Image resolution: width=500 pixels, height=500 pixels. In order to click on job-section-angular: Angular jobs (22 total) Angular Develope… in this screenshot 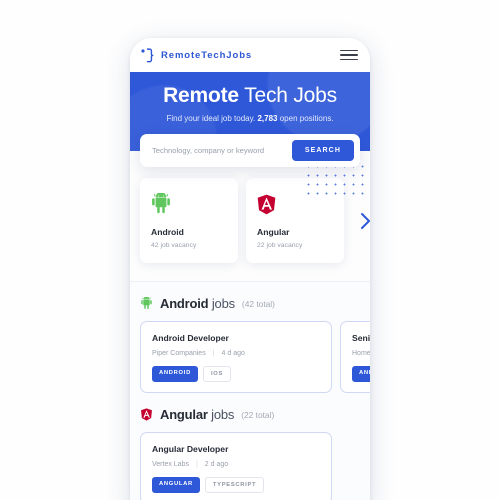, I will do `click(250, 446)`.